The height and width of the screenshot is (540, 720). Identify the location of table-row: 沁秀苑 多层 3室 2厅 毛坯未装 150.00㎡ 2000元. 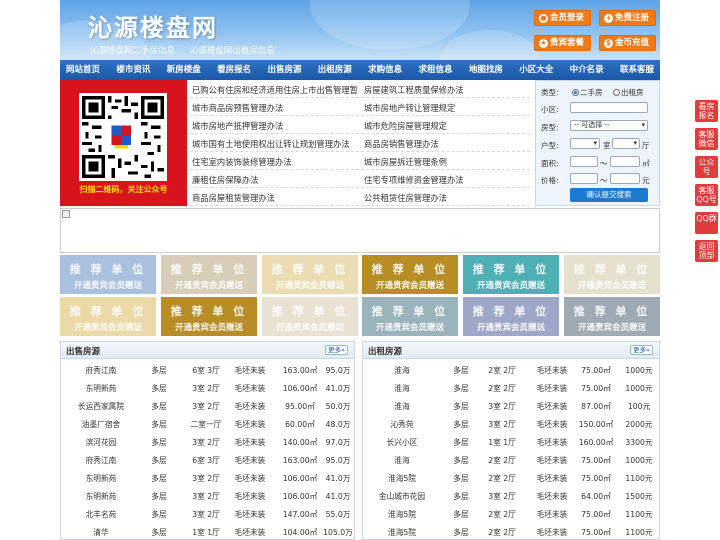
(511, 423).